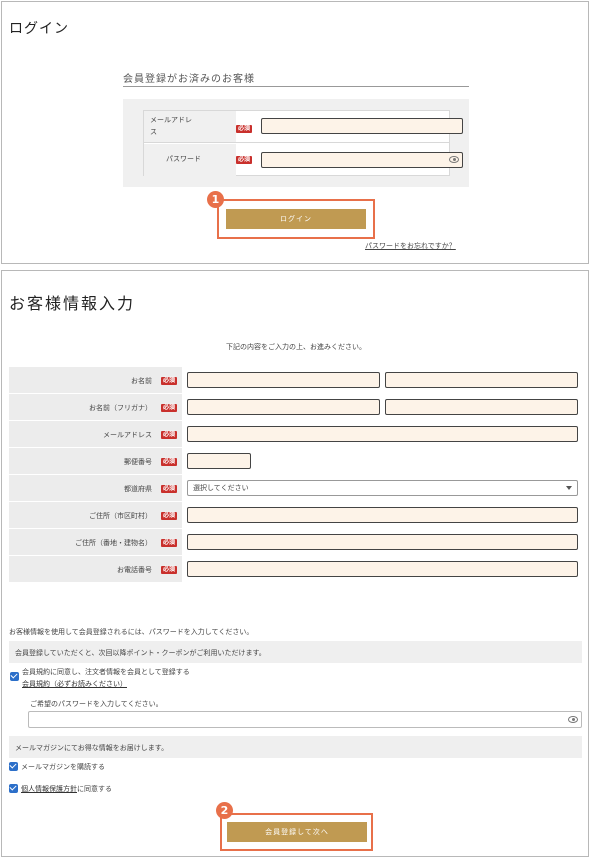  What do you see at coordinates (14, 676) in the screenshot?
I see `agree-terms-checkbox` at bounding box center [14, 676].